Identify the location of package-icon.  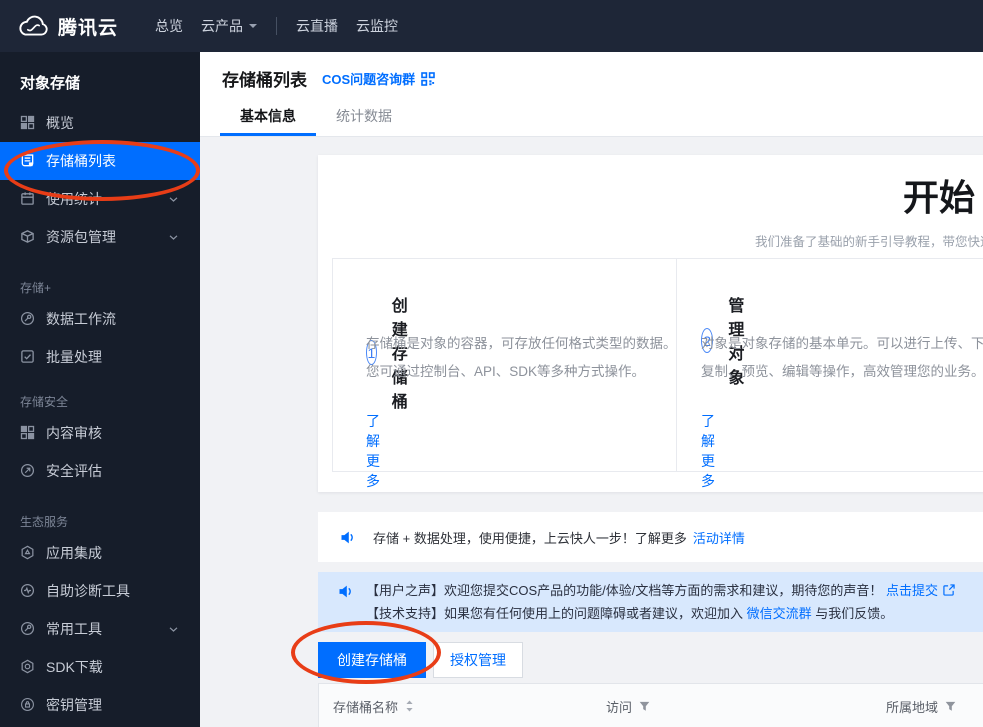
(28, 237).